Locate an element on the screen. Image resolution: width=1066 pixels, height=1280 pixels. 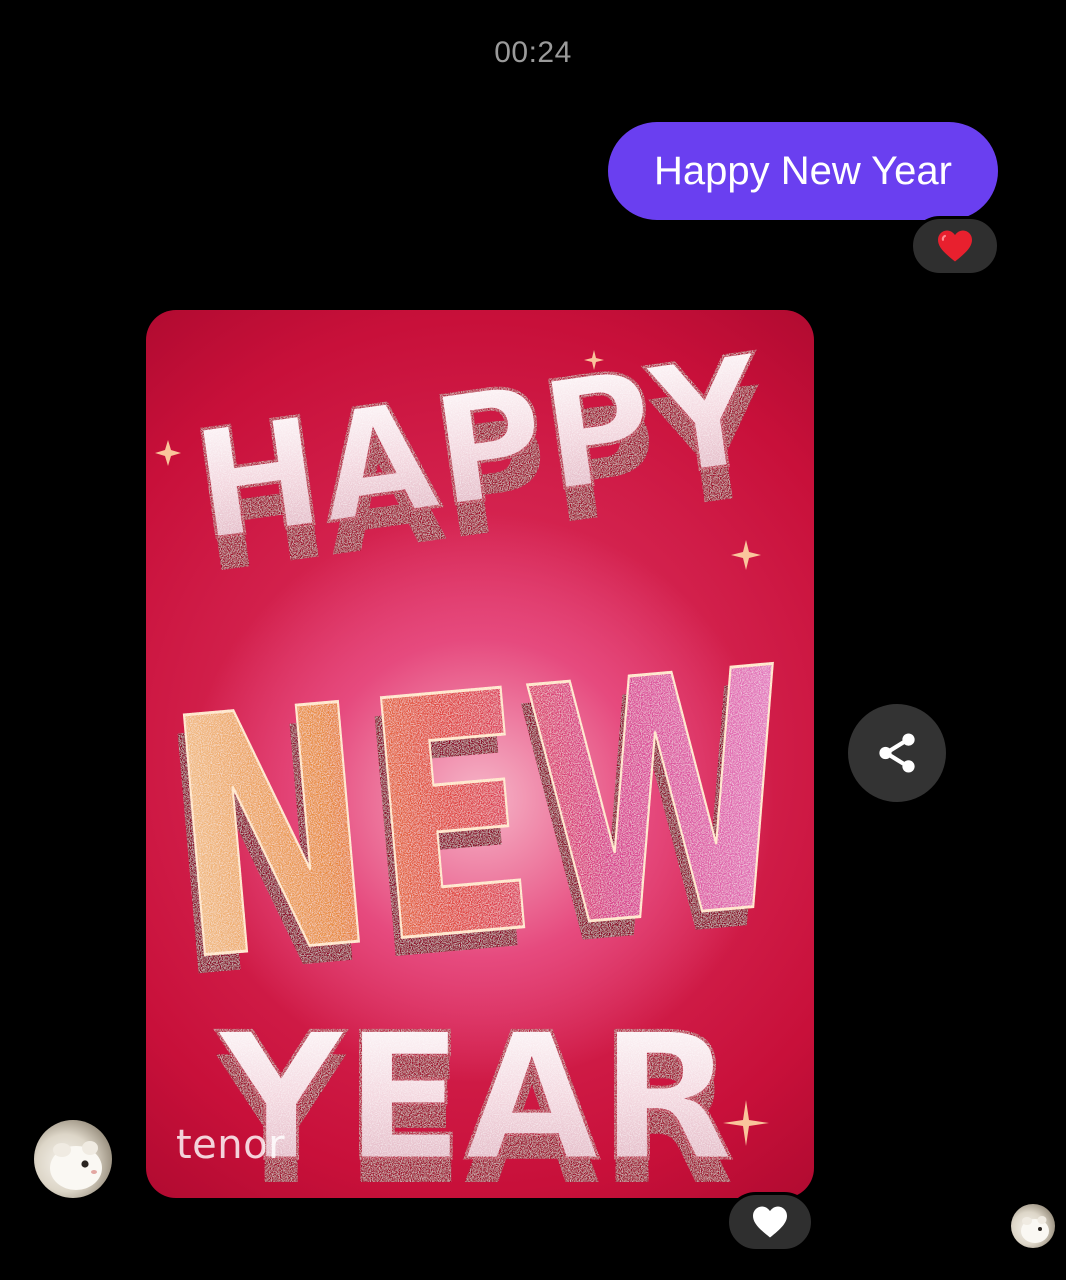
tenor-watermark: tenor is located at coordinates (231, 1145).